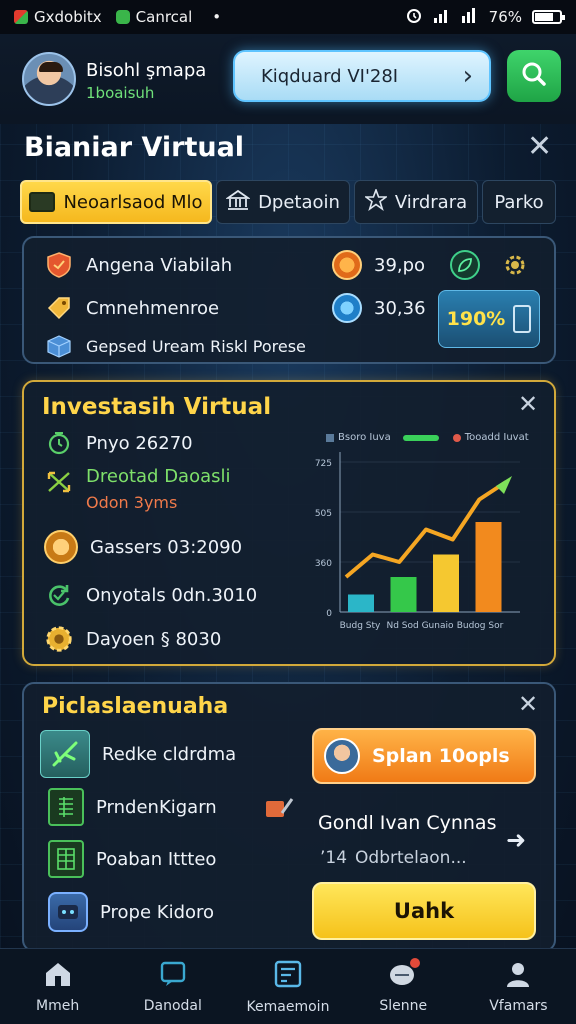  Describe the element at coordinates (528, 404) in the screenshot. I see `invest-close-icon: ✕` at that location.